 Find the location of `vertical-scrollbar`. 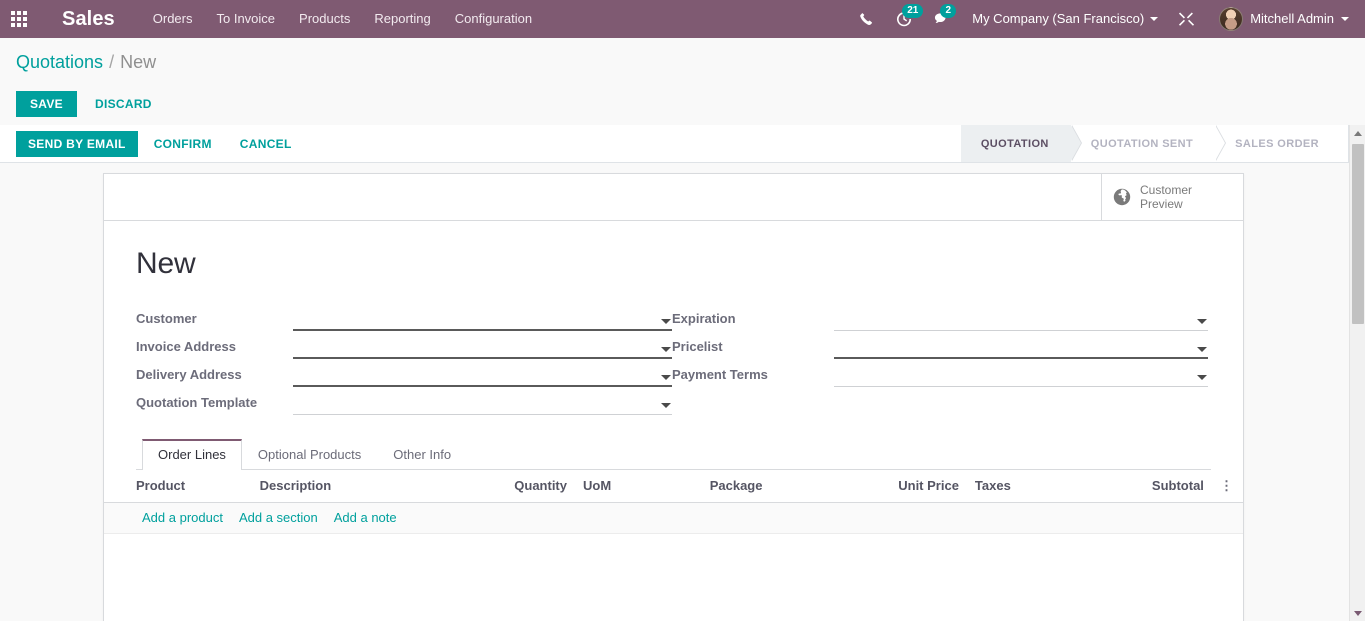

vertical-scrollbar is located at coordinates (1357, 373).